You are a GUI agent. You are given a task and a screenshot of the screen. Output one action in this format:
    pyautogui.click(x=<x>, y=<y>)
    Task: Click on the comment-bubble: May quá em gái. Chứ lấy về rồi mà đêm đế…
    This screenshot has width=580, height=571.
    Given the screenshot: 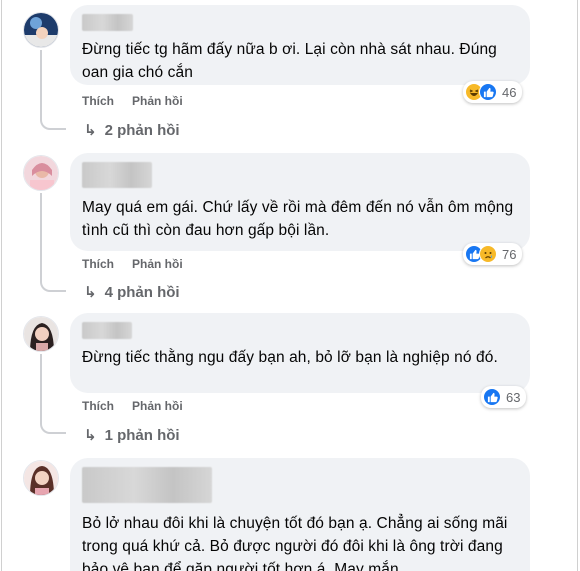 What is the action you would take?
    pyautogui.click(x=300, y=202)
    